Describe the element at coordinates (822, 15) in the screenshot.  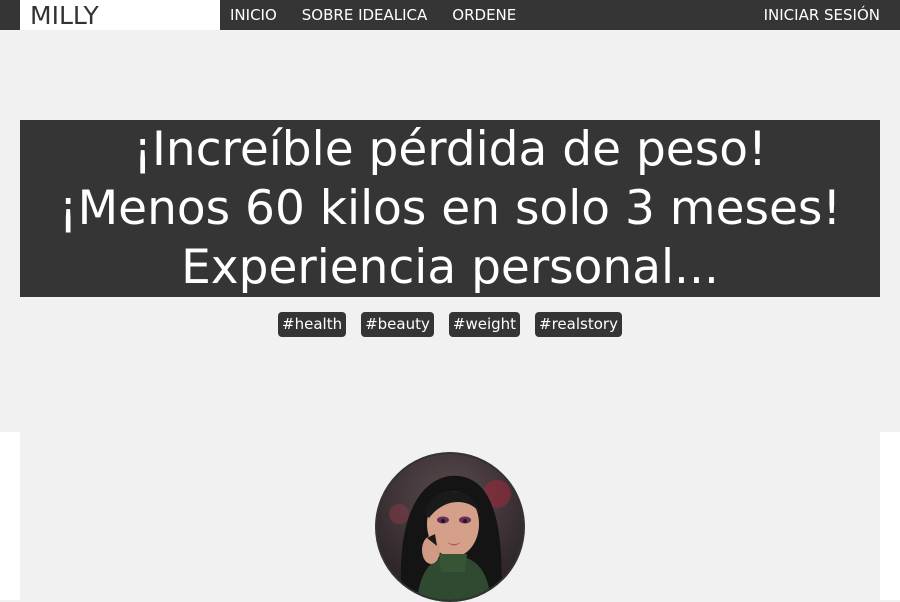
I see `login-link: INICIAR SESIÓN` at that location.